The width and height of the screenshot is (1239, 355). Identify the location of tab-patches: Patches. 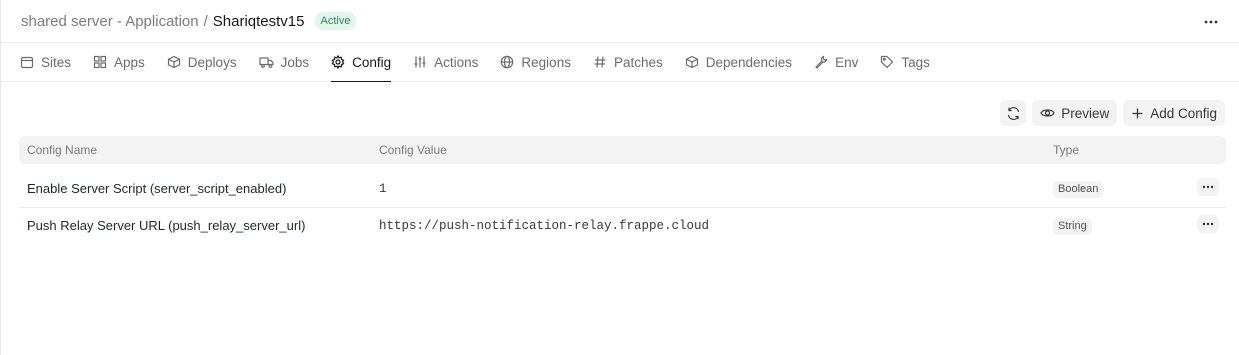
(628, 62).